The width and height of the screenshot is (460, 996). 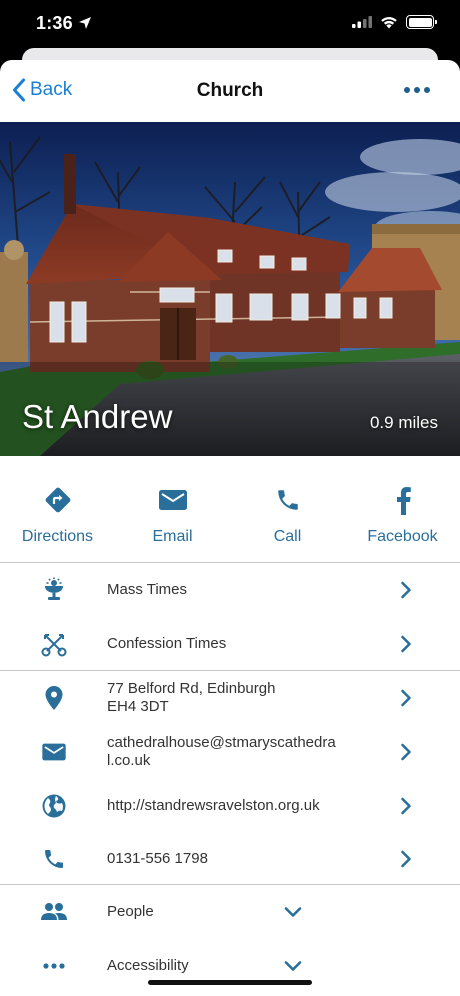 What do you see at coordinates (51, 89) in the screenshot?
I see `back-label: Back` at bounding box center [51, 89].